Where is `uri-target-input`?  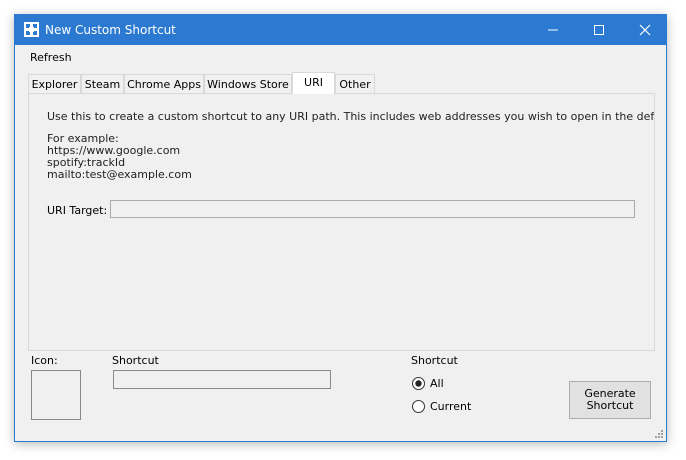 uri-target-input is located at coordinates (372, 209).